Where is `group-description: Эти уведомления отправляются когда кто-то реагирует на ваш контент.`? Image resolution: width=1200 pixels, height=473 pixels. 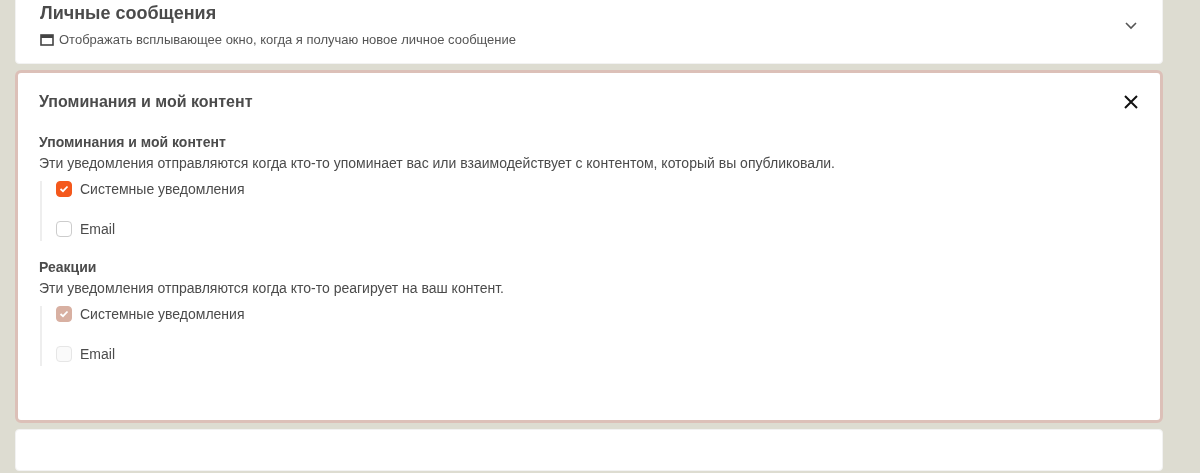
group-description: Эти уведомления отправляются когда кто-то реагирует на ваш контент. is located at coordinates (272, 288).